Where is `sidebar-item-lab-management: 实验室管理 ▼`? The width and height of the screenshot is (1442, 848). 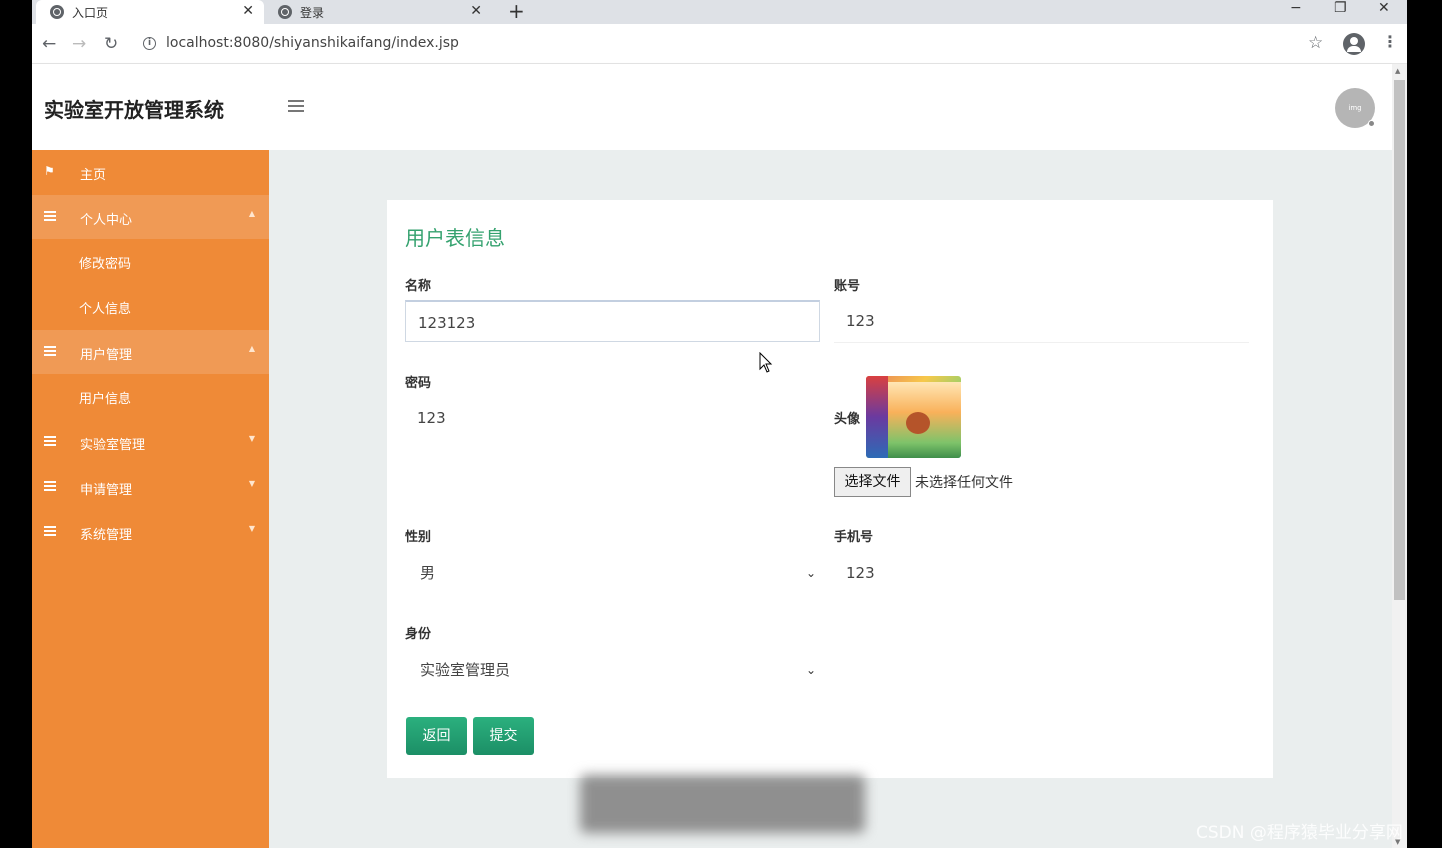 sidebar-item-lab-management: 实验室管理 ▼ is located at coordinates (150, 442).